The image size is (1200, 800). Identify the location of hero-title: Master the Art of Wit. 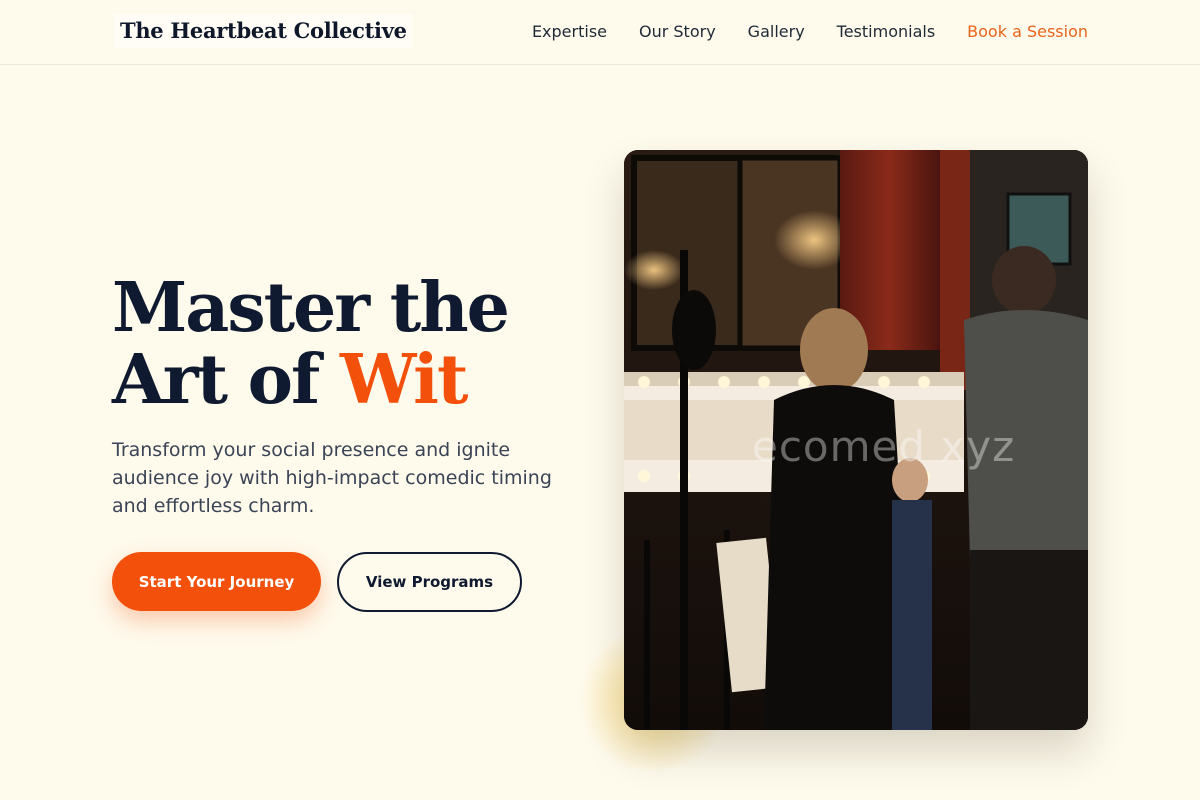
(352, 344).